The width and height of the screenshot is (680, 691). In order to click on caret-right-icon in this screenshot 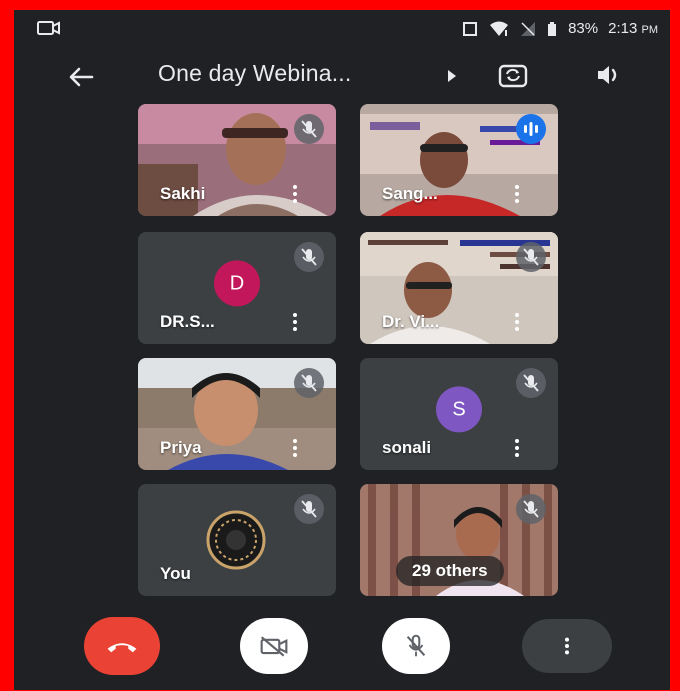, I will do `click(452, 76)`.